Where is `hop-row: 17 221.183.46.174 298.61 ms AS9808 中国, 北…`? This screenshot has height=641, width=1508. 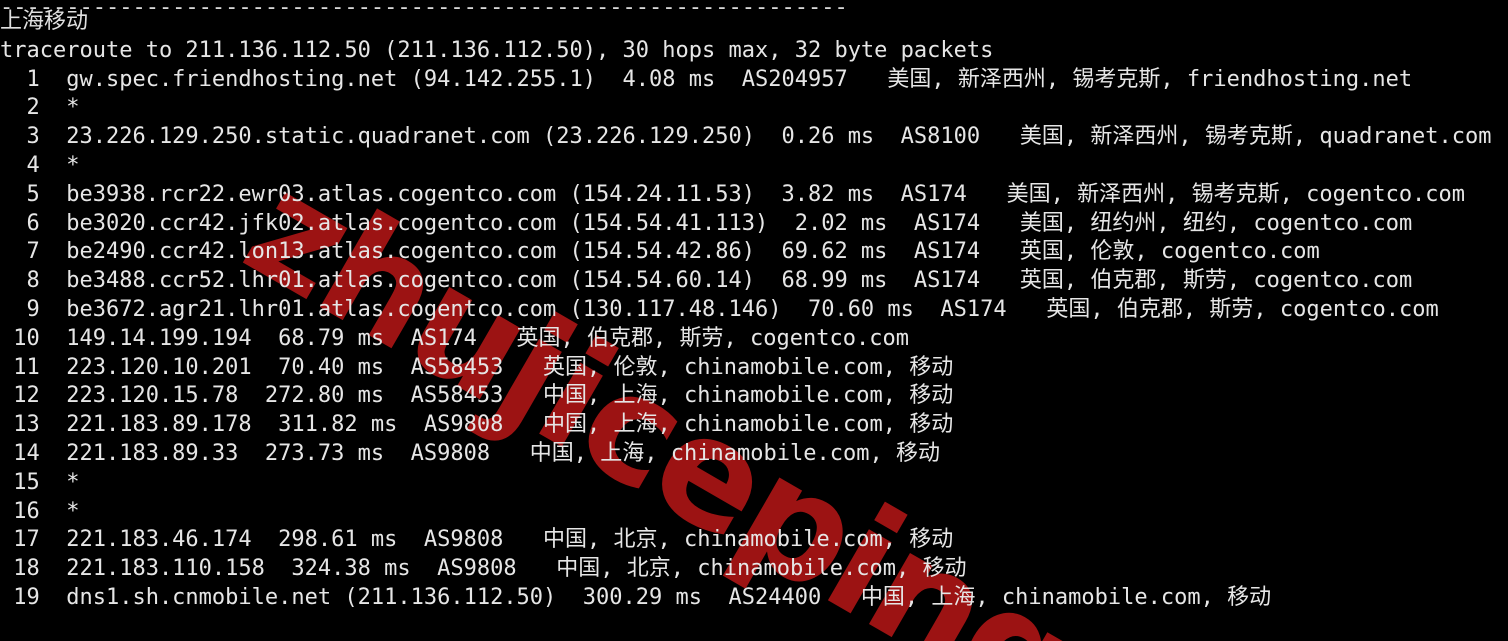
hop-row: 17 221.183.46.174 298.61 ms AS9808 中国, 北… is located at coordinates (477, 540).